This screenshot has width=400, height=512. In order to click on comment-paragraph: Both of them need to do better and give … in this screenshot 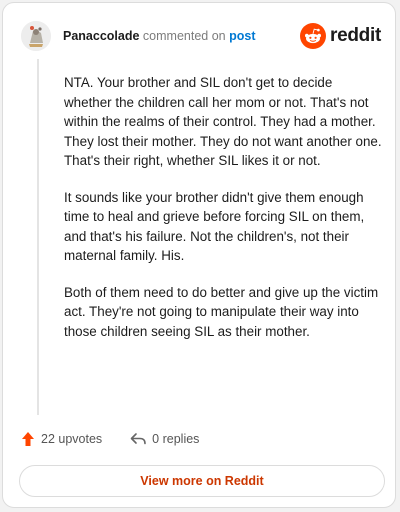, I will do `click(221, 311)`.